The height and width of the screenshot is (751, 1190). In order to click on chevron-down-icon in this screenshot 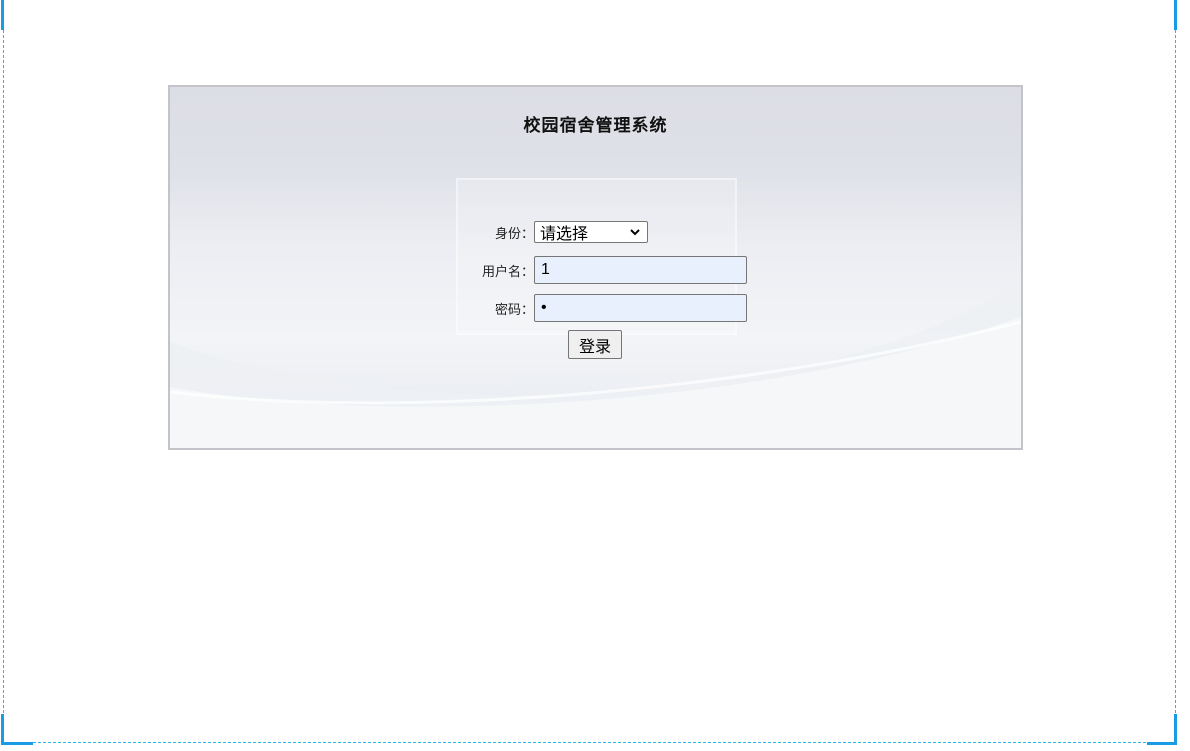, I will do `click(635, 232)`.